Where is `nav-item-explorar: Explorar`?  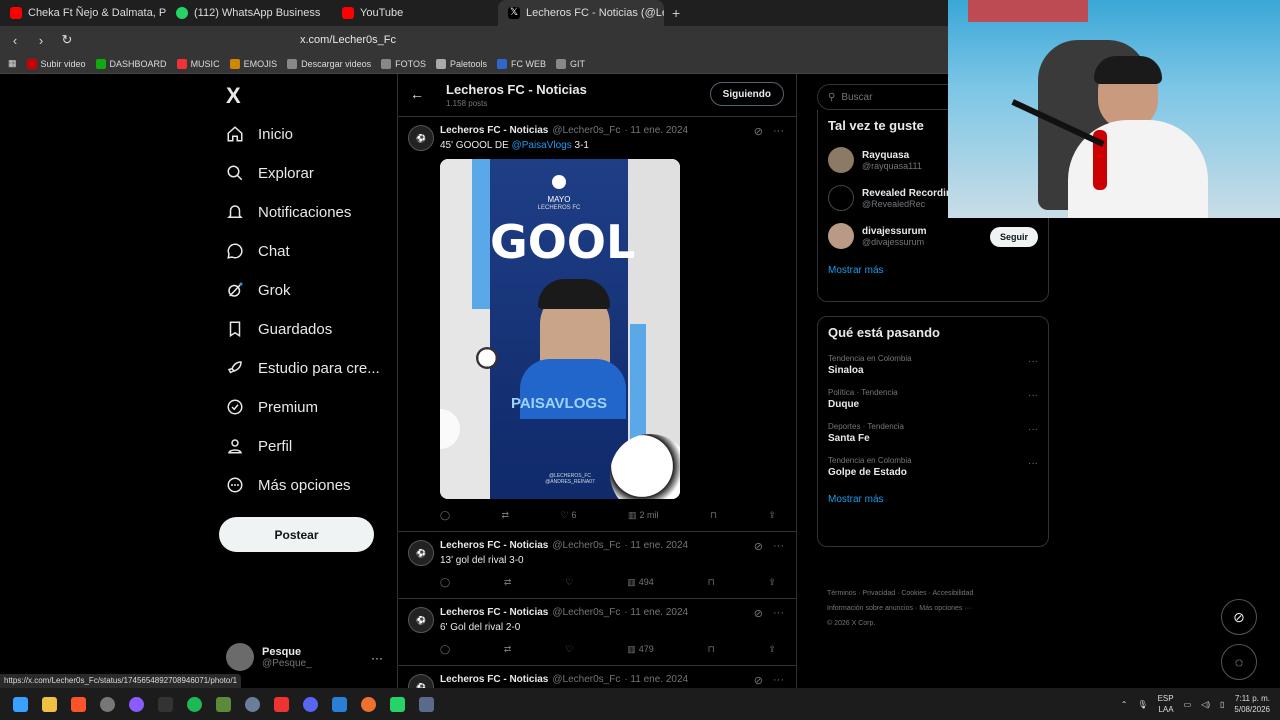
nav-item-explorar: Explorar is located at coordinates (270, 173).